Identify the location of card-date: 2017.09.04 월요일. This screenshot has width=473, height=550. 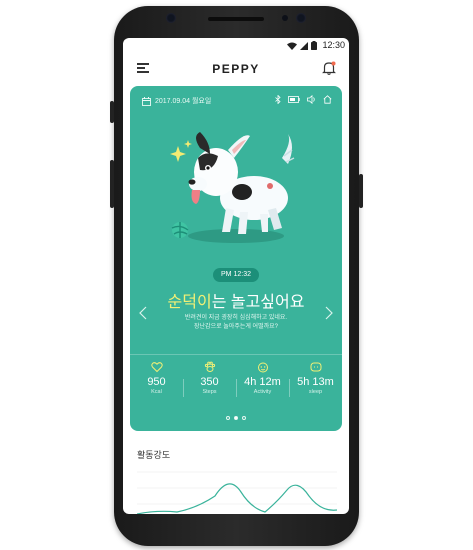
(176, 101).